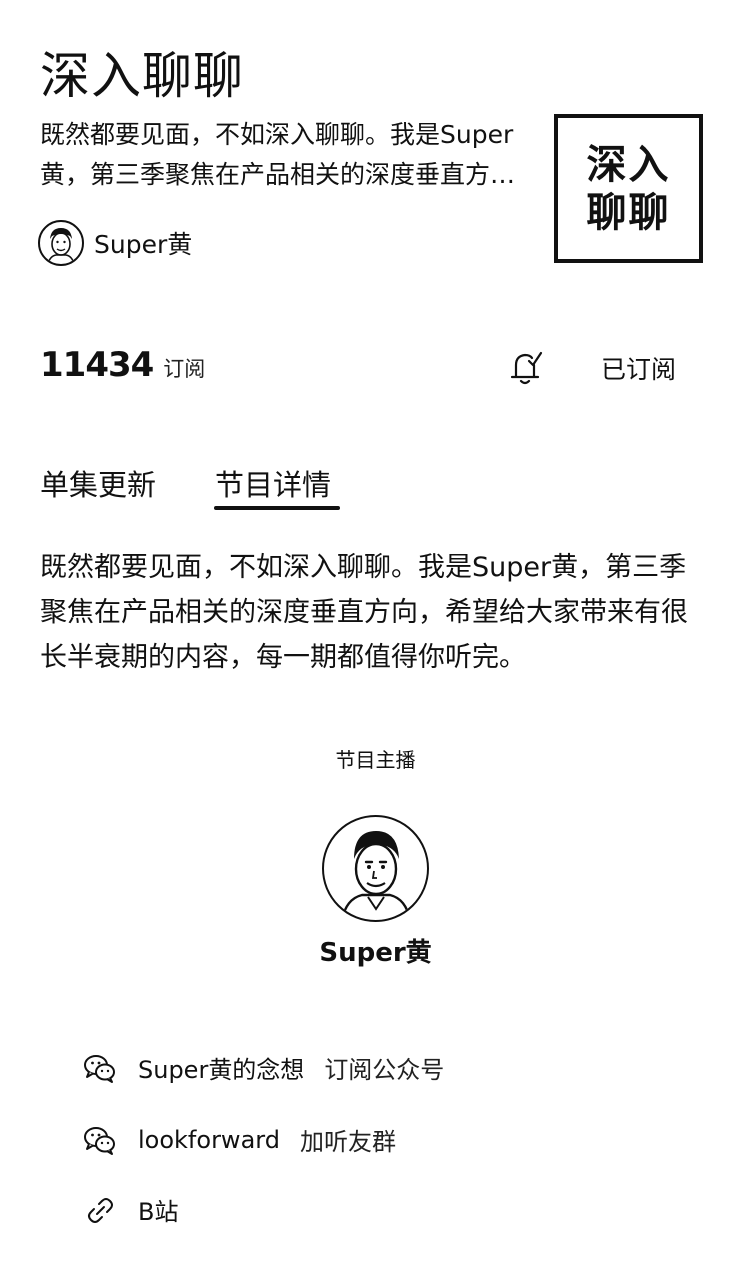 Image resolution: width=751 pixels, height=1280 pixels. I want to click on host-avatar, so click(375, 868).